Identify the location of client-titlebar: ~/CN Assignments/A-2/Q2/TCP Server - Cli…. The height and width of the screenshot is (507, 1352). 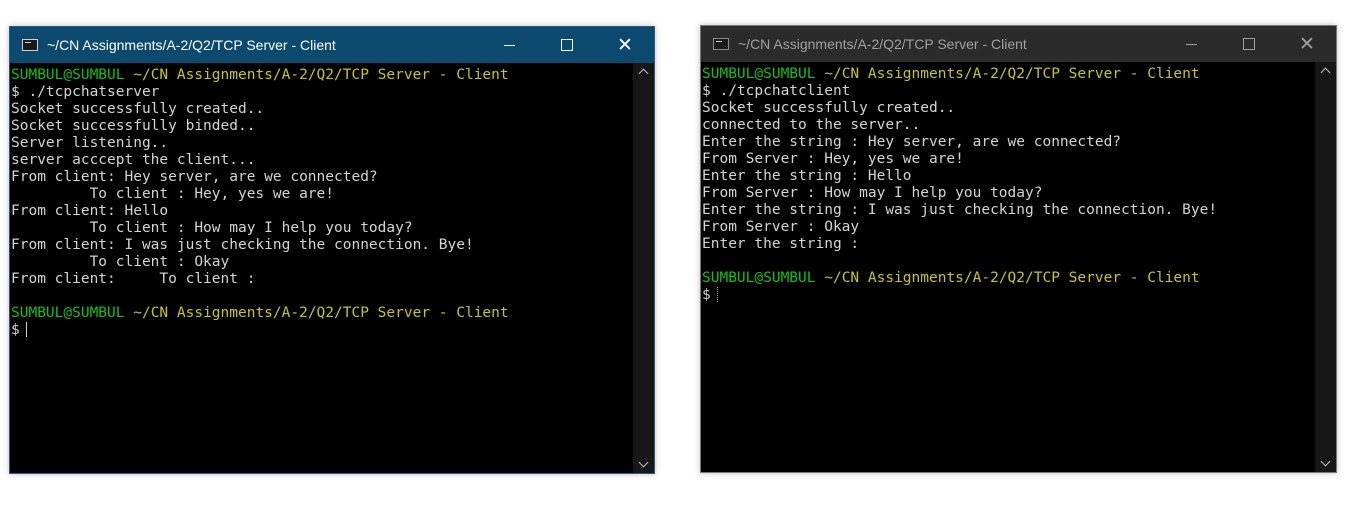
(1018, 44).